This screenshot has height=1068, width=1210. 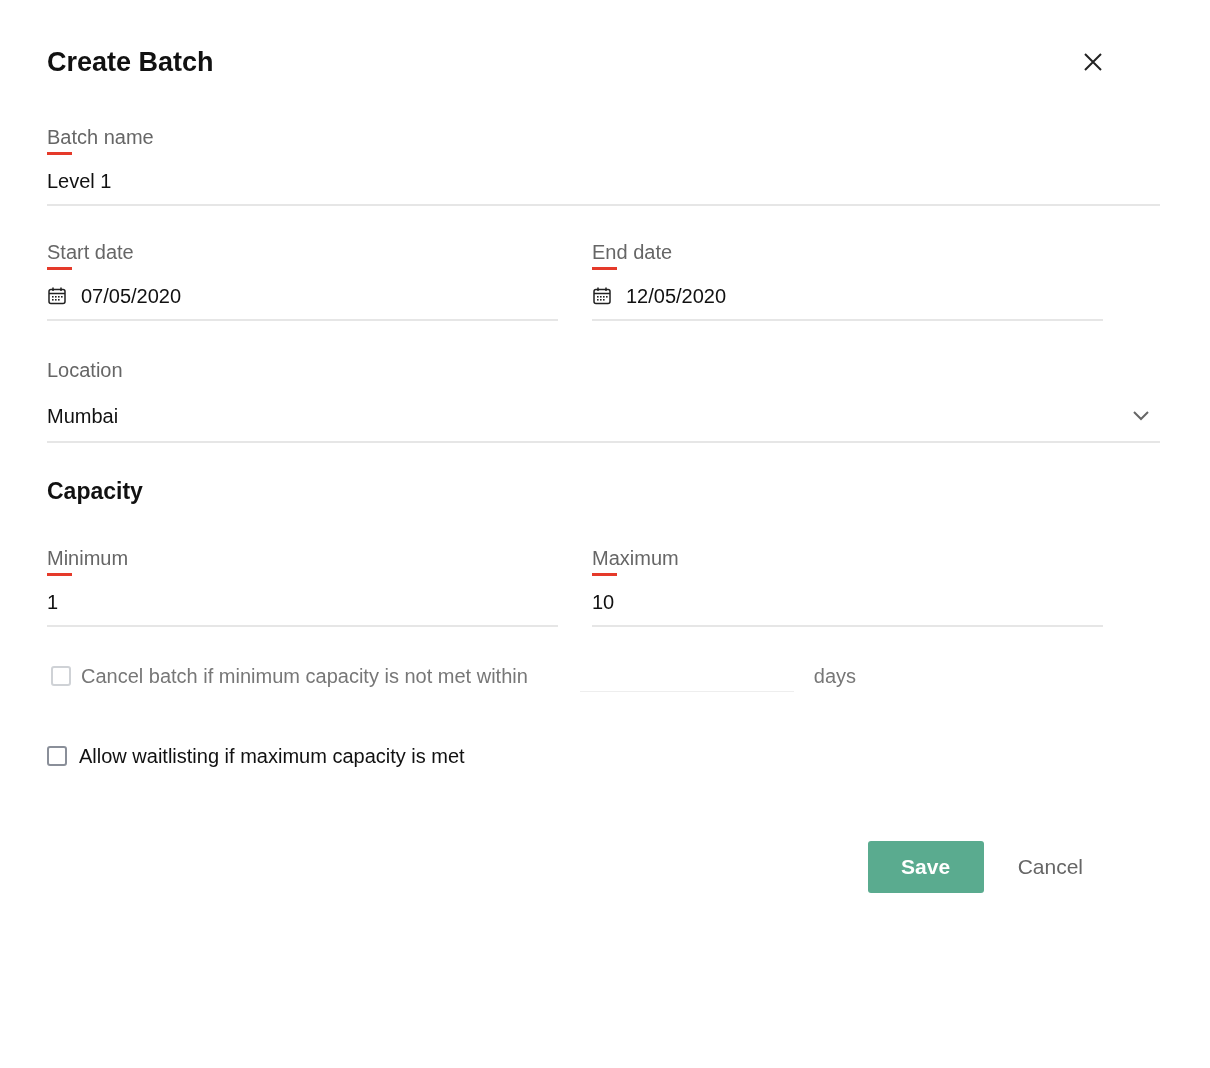 I want to click on field-label: Maximum, so click(x=635, y=558).